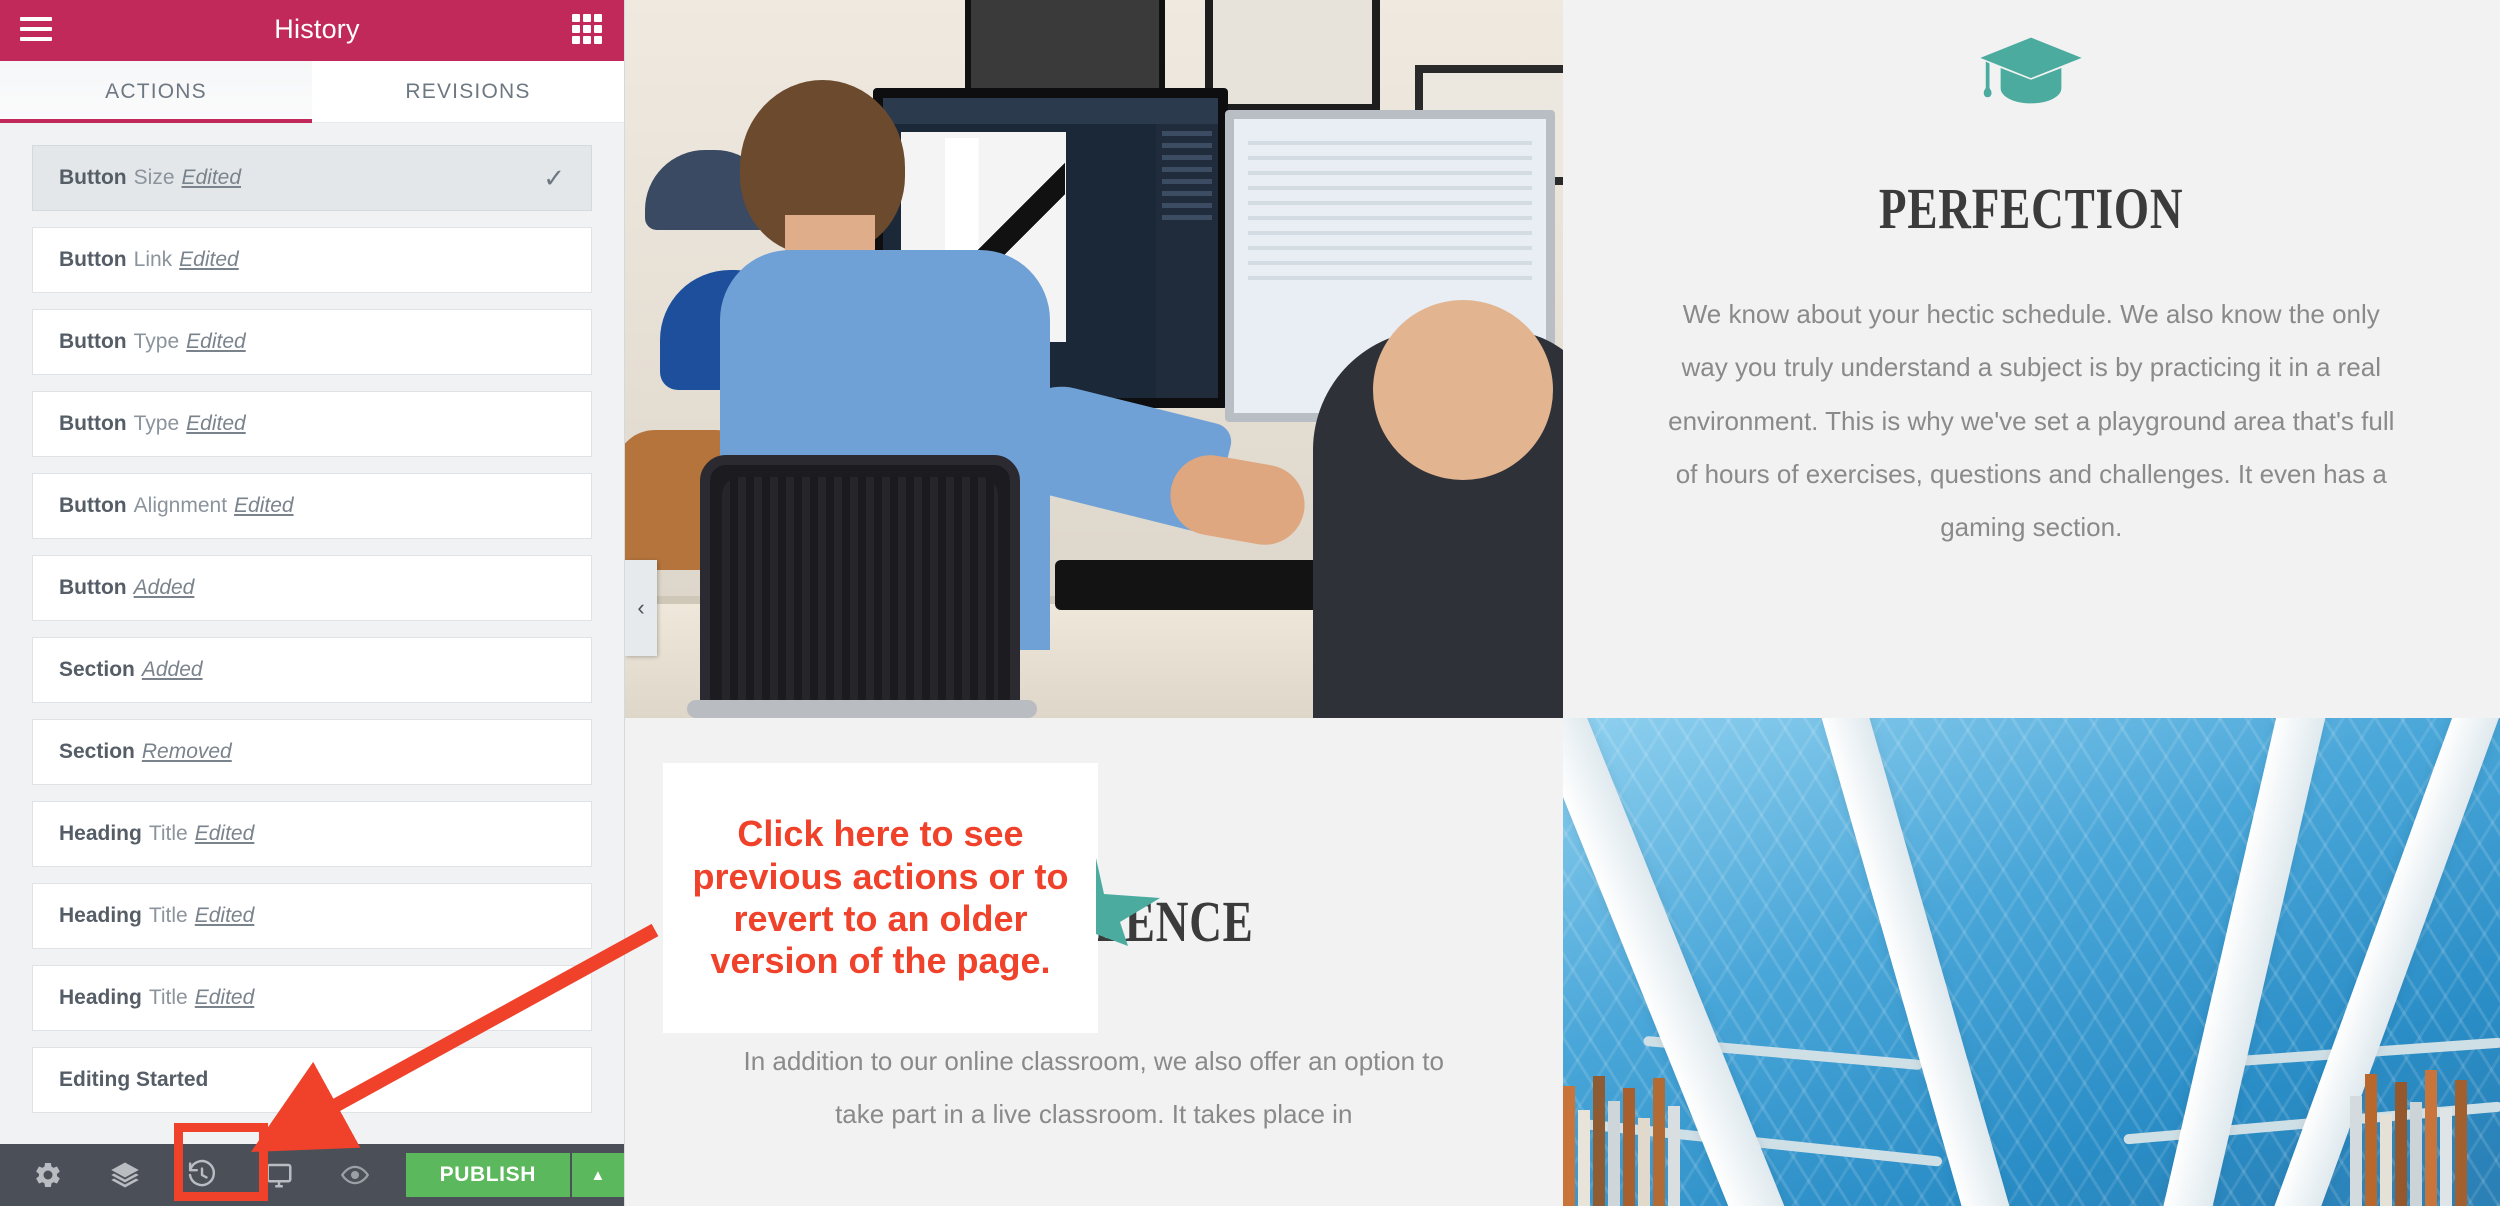 The image size is (2500, 1206). Describe the element at coordinates (2031, 1131) in the screenshot. I see `bookshelves` at that location.